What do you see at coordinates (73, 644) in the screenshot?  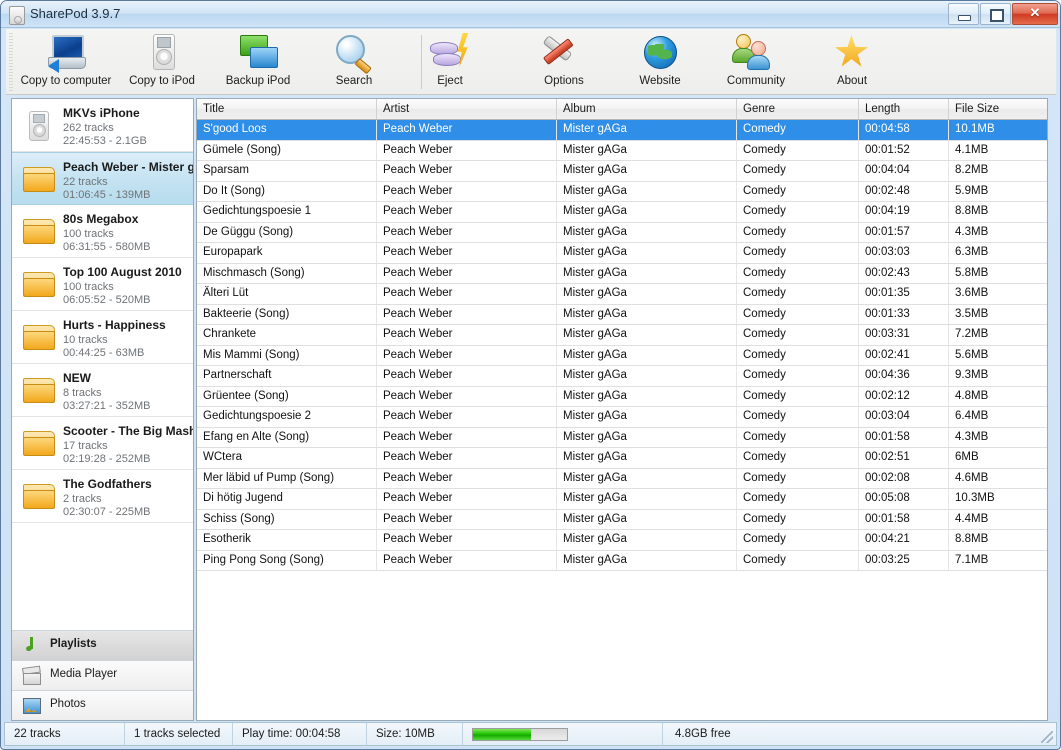 I see `sidebar-item-label: Playlists` at bounding box center [73, 644].